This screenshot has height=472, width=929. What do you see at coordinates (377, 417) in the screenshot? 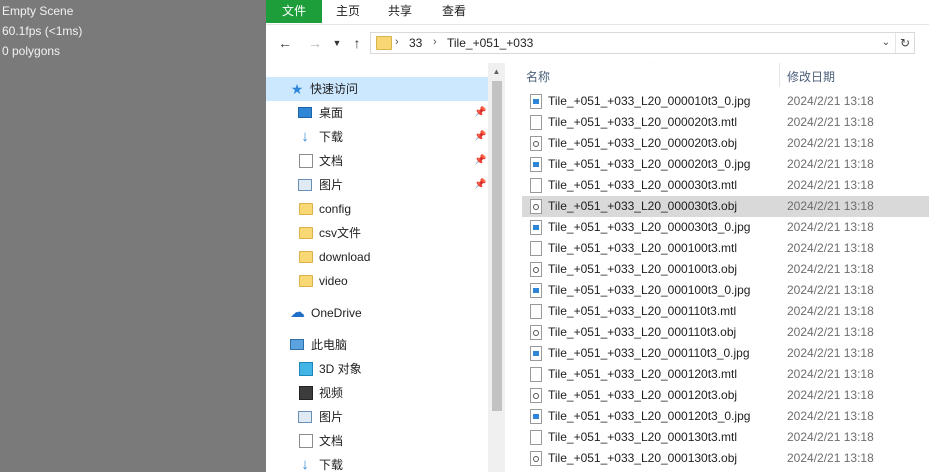
I see `nav-pc-pictures: 图片` at bounding box center [377, 417].